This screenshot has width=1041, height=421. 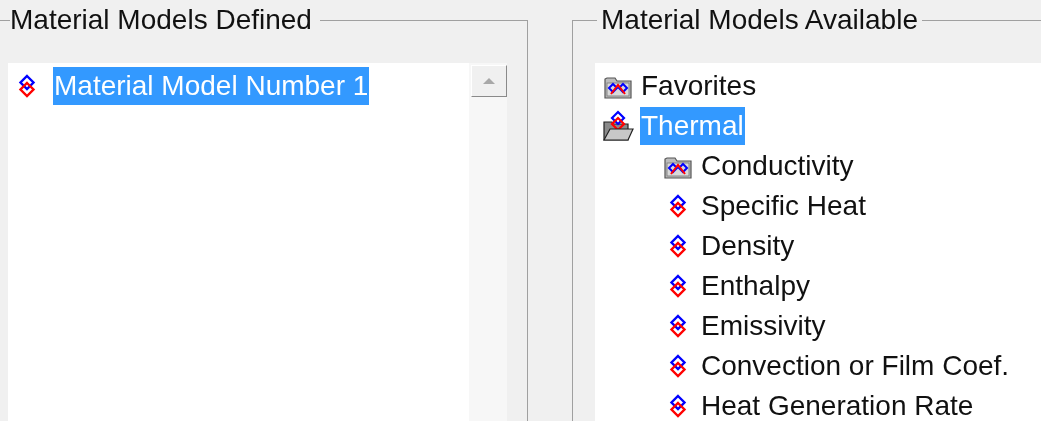 What do you see at coordinates (759, 20) in the screenshot?
I see `group-title: Material Models Available` at bounding box center [759, 20].